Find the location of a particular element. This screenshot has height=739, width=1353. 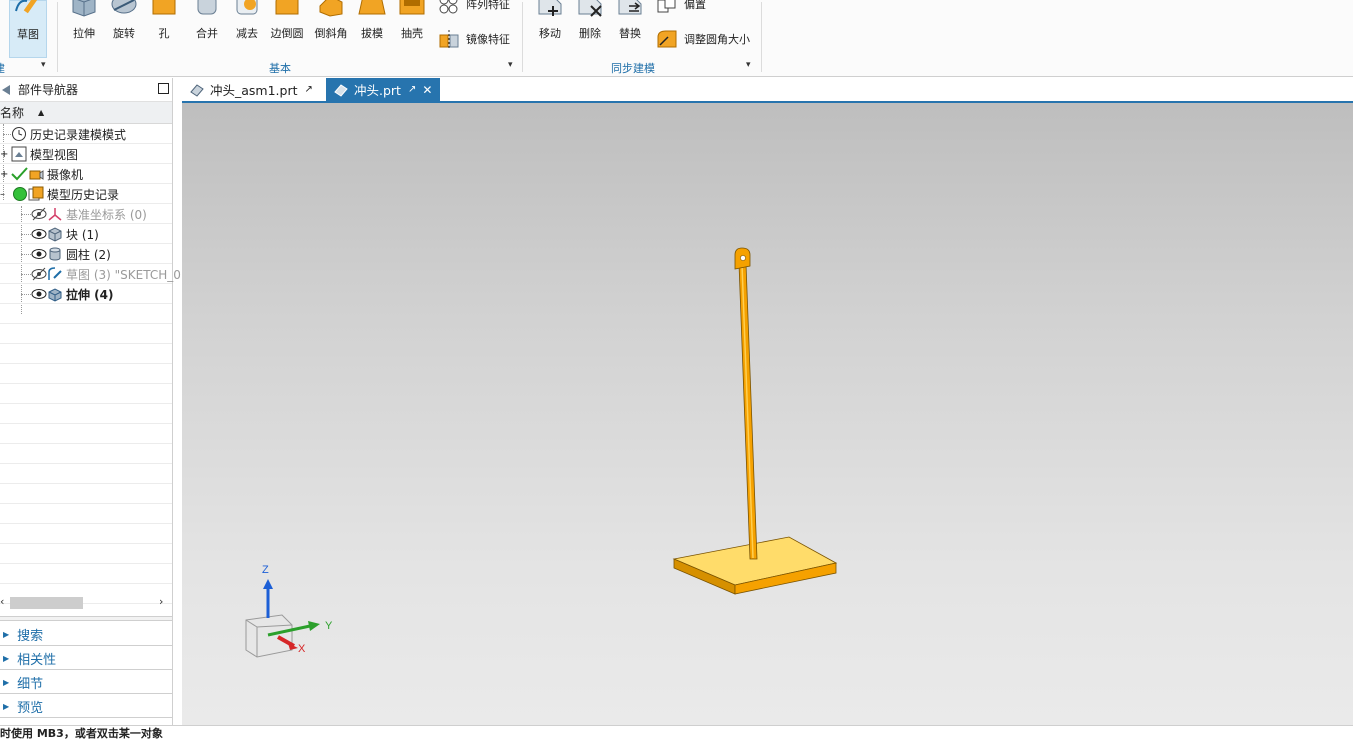

scroll-right-icon: › is located at coordinates (161, 601).